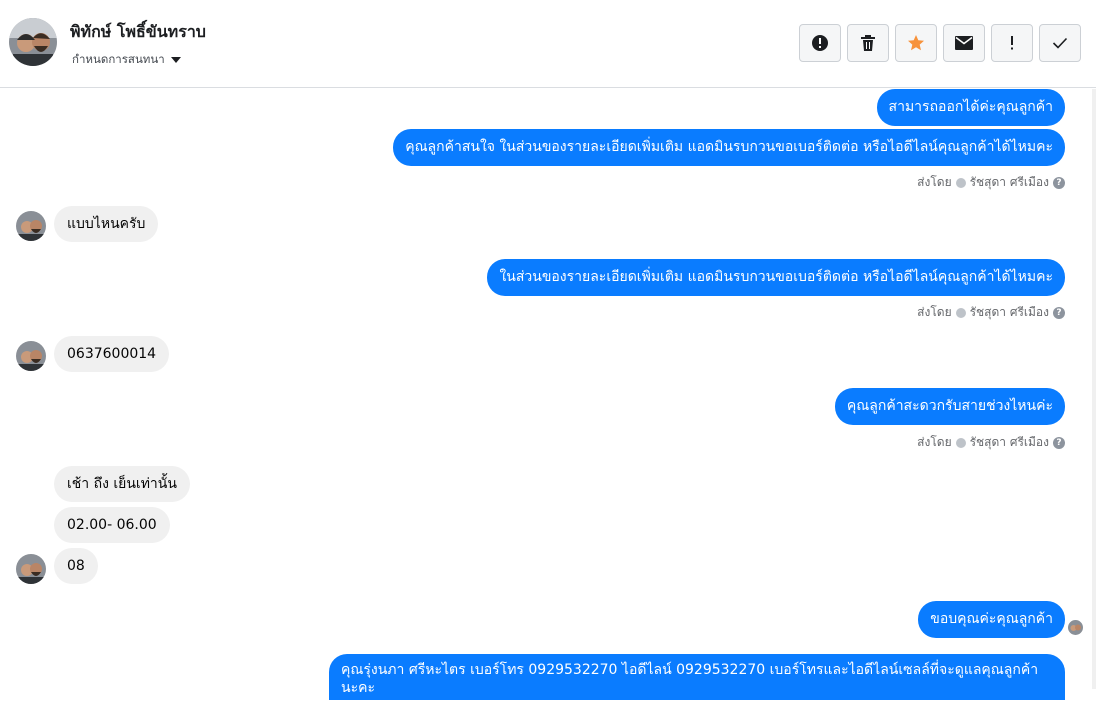  Describe the element at coordinates (118, 59) in the screenshot. I see `assign-conversation-label: กำหนดการสนทนา` at that location.